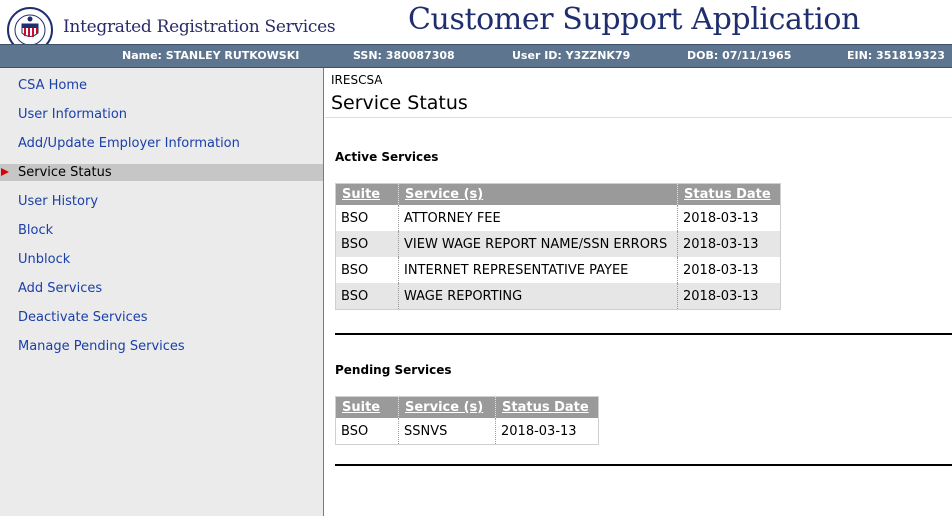 The width and height of the screenshot is (952, 516). I want to click on active-services-heading: Active Services, so click(387, 157).